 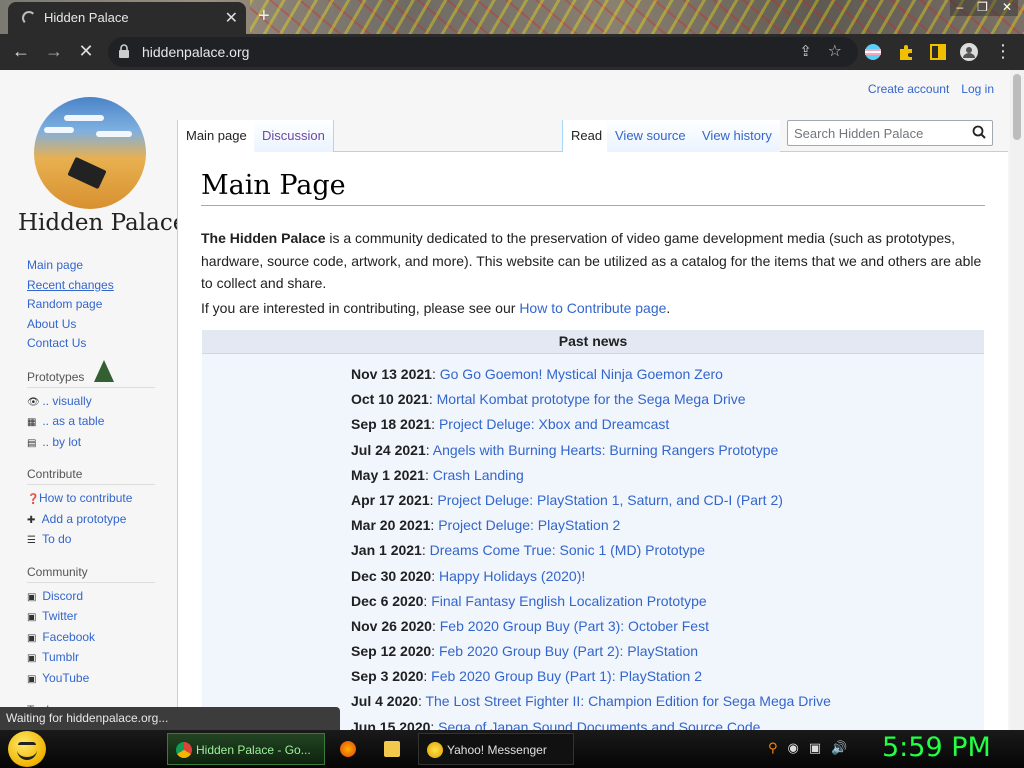 What do you see at coordinates (877, 133) in the screenshot?
I see `search-input` at bounding box center [877, 133].